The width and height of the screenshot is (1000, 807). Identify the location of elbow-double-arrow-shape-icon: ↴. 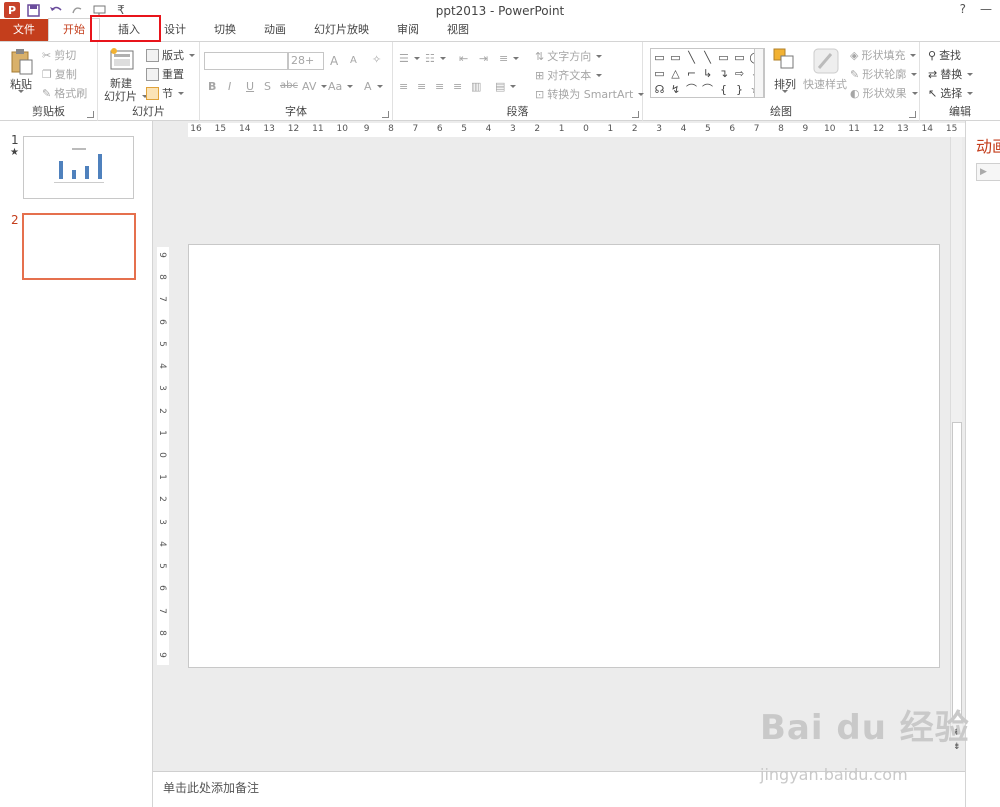
(723, 73).